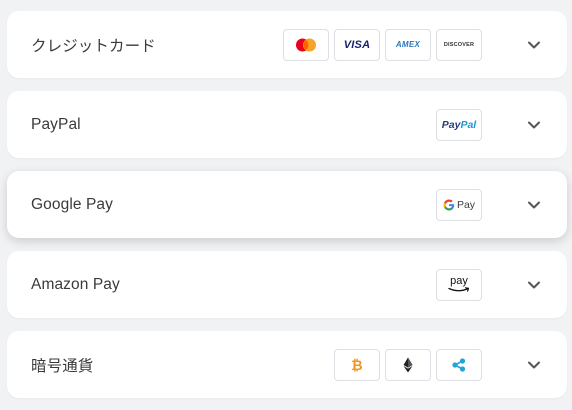 The width and height of the screenshot is (572, 410). Describe the element at coordinates (449, 204) in the screenshot. I see `google-g-icon` at that location.